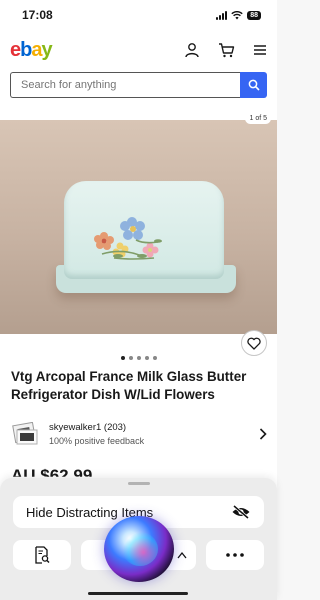 The image size is (320, 600). What do you see at coordinates (241, 512) in the screenshot?
I see `eye-slash-icon` at bounding box center [241, 512].